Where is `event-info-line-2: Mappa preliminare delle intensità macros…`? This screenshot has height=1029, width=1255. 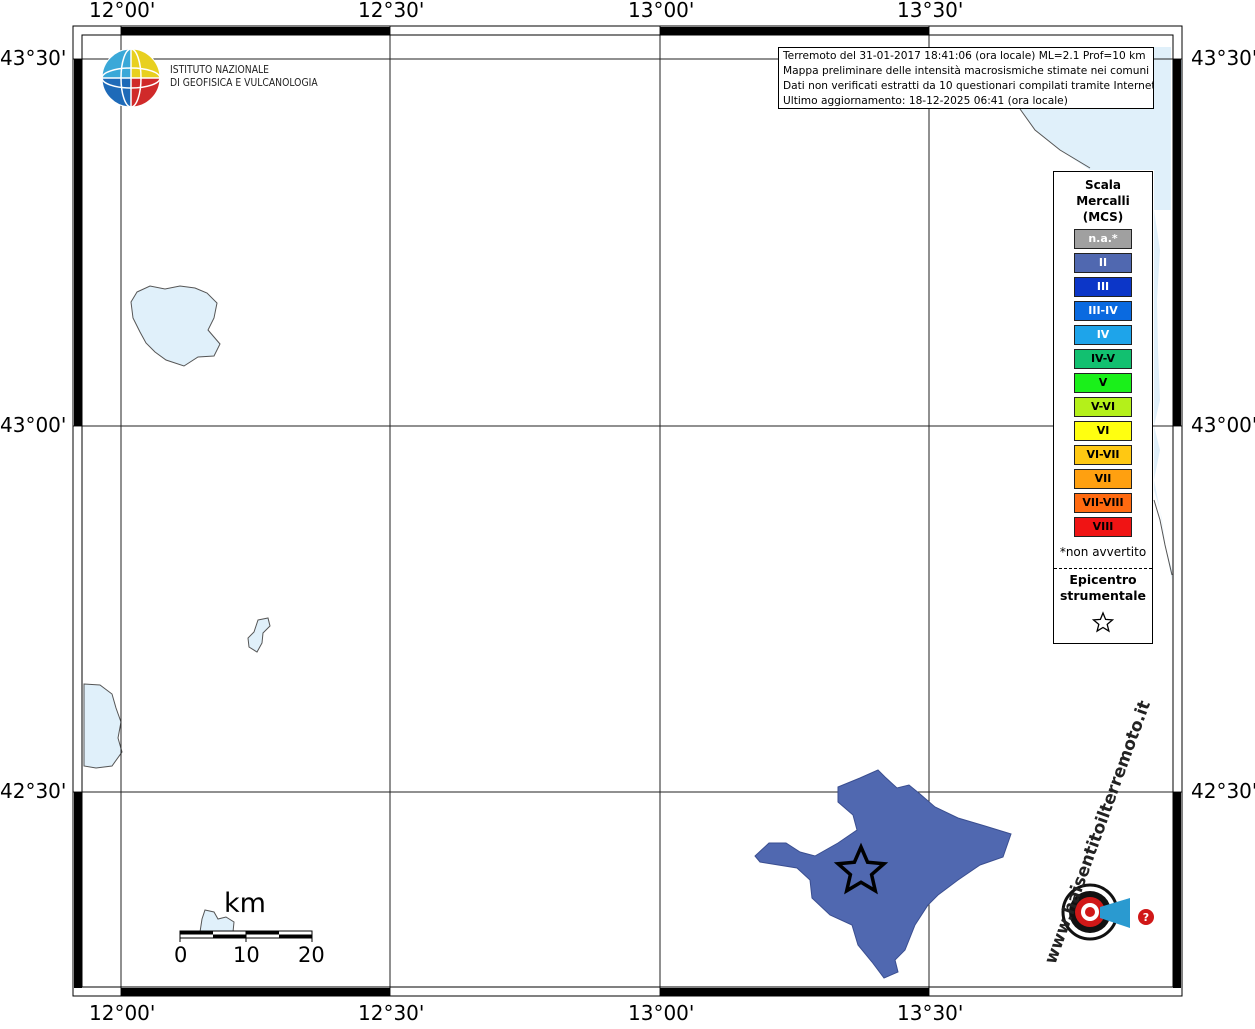
event-info-line-2: Mappa preliminare delle intensità macros… is located at coordinates (966, 71).